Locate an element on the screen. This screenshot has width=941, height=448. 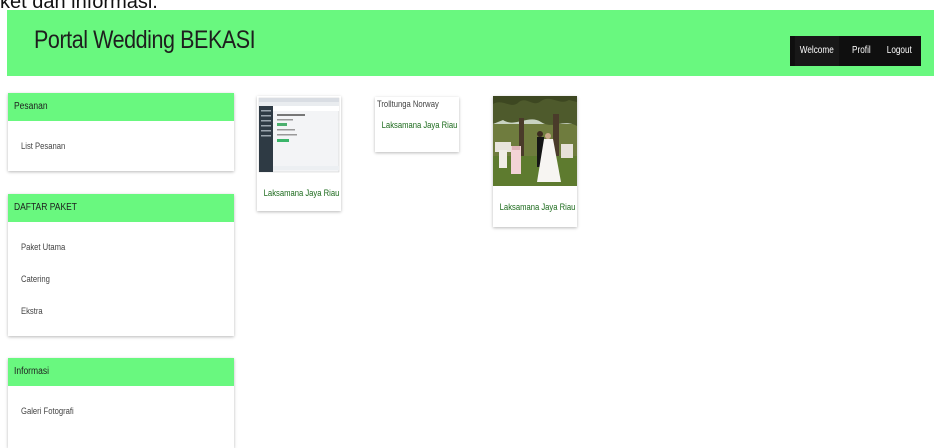
link-ekstra: Ekstra is located at coordinates (121, 311).